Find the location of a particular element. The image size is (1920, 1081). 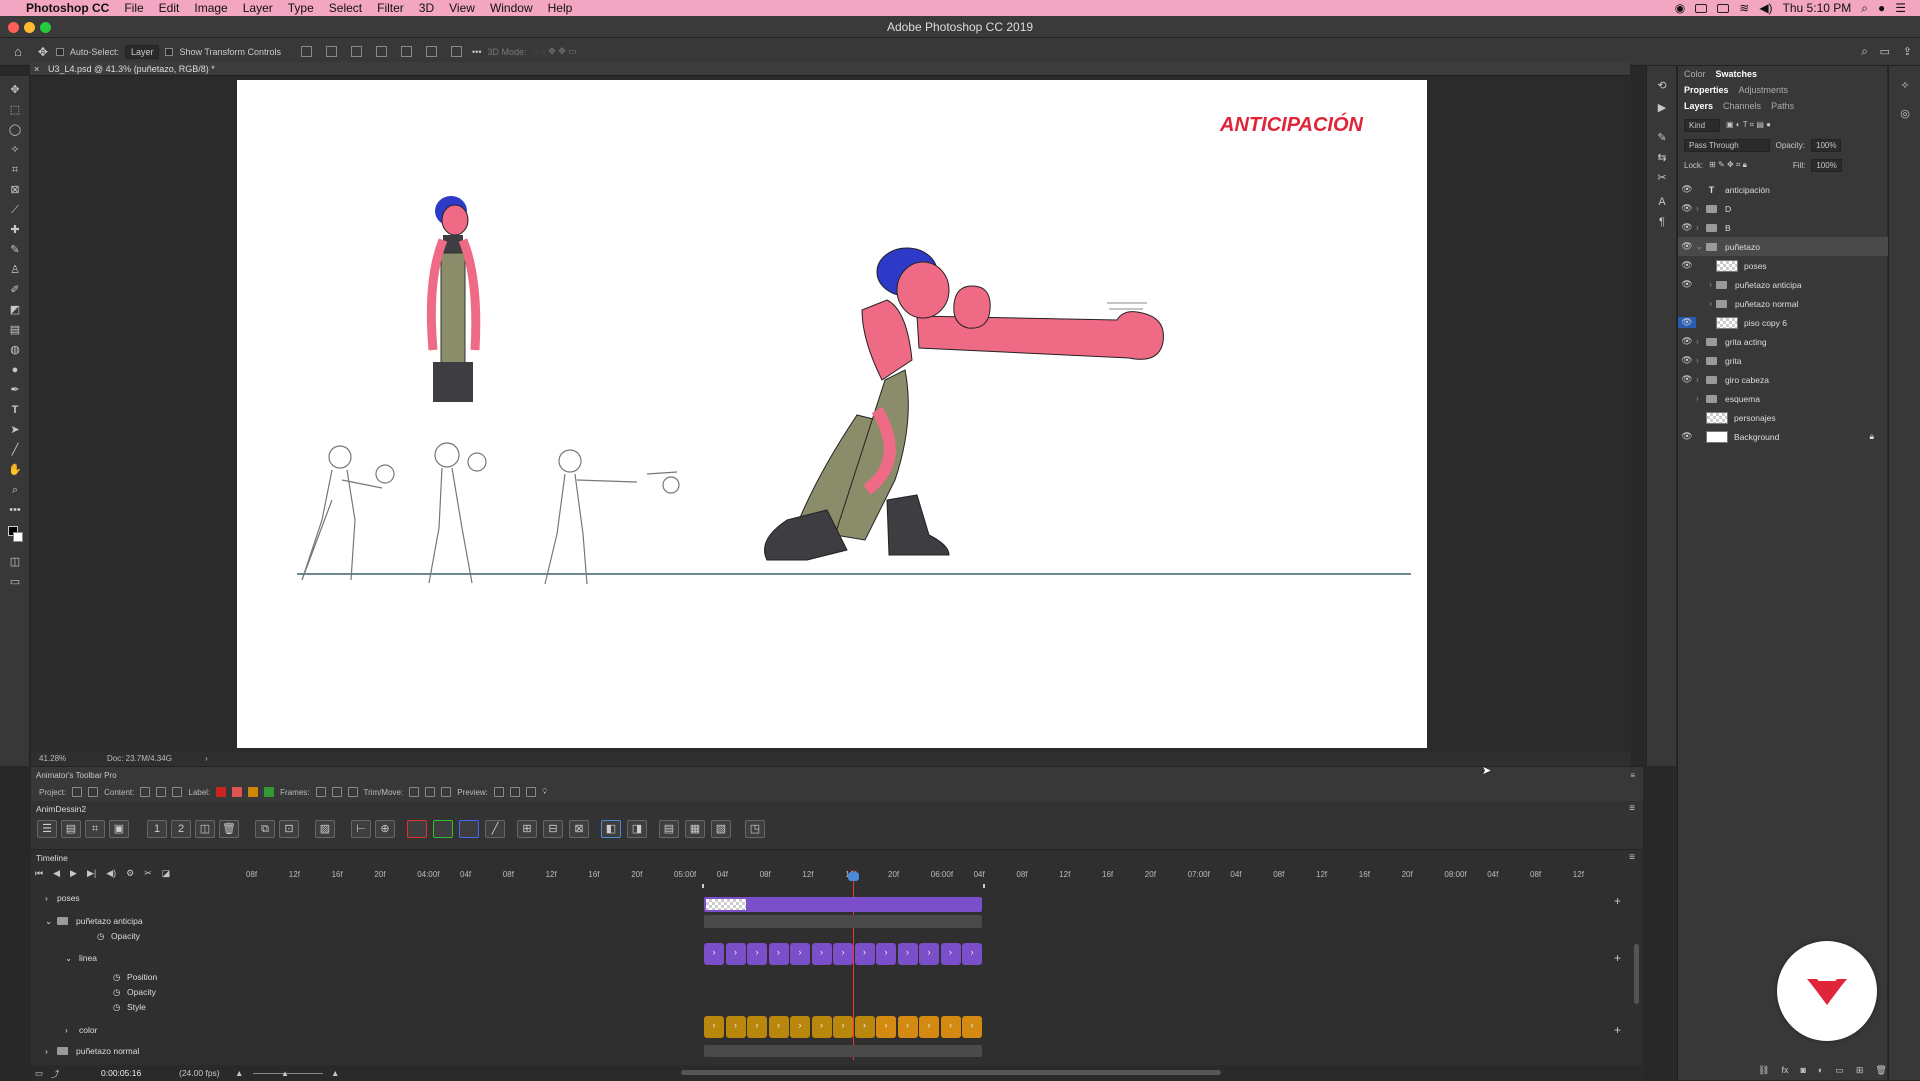

screen-mode-icon: ▭ is located at coordinates (15, 582).